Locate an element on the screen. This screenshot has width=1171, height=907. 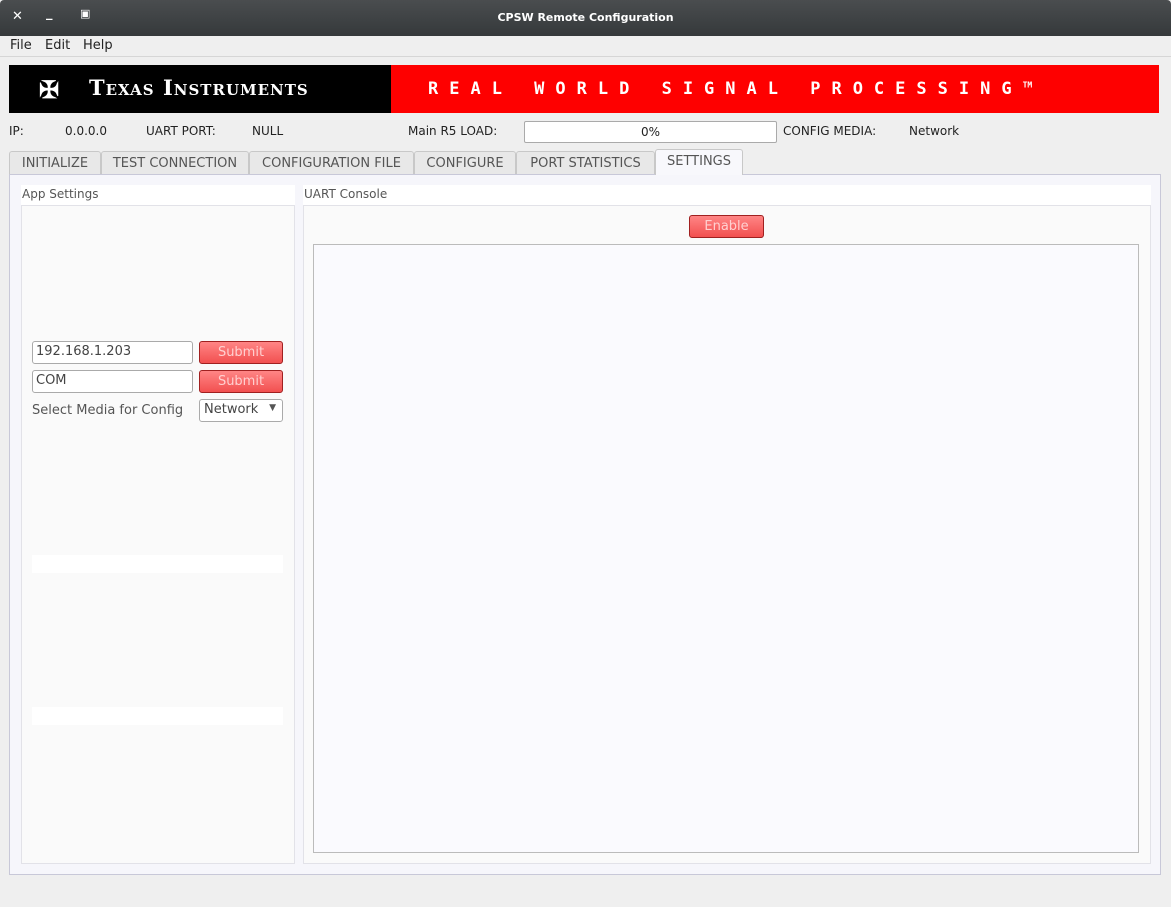
tab-port-statistics: PORT STATISTICS is located at coordinates (585, 163).